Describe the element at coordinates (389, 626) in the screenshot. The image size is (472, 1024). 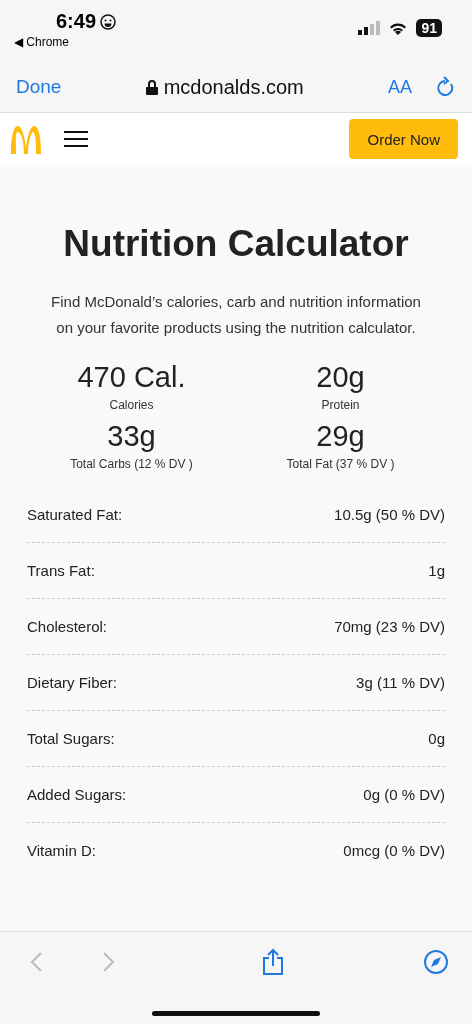
I see `nutrient-amount: 70mg (23 % DV)` at that location.